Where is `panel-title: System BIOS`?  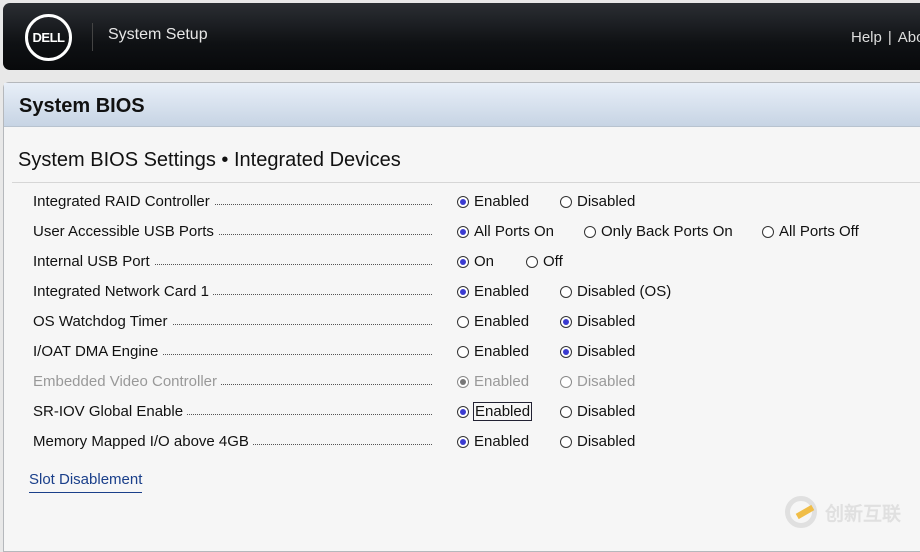
panel-title: System BIOS is located at coordinates (462, 105).